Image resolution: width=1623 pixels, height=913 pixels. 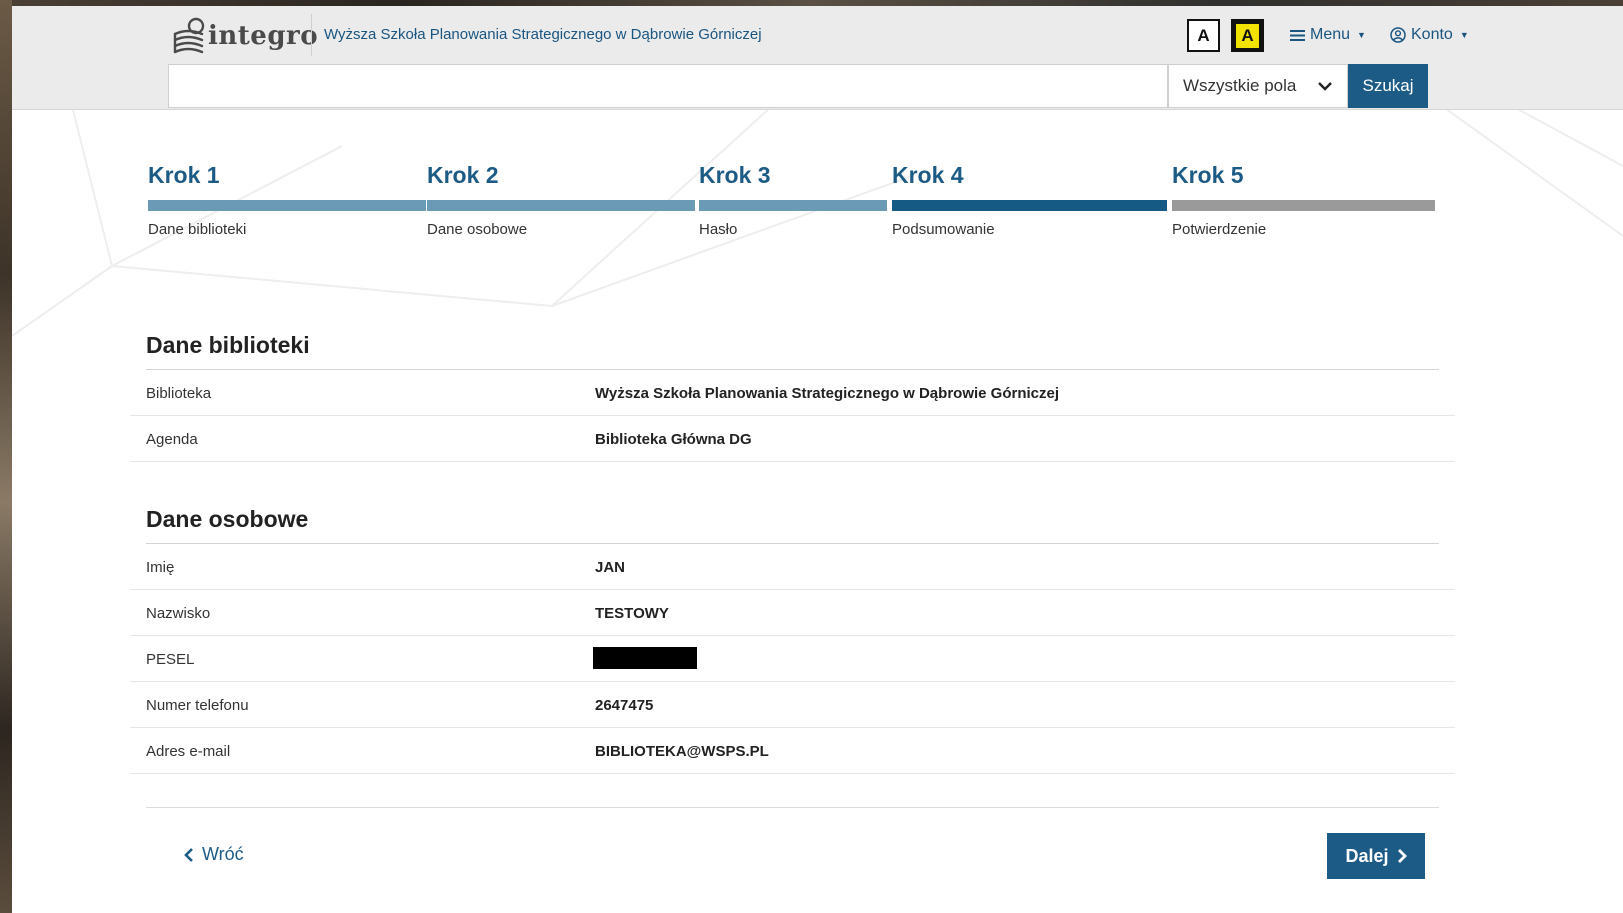 What do you see at coordinates (1388, 86) in the screenshot?
I see `search-button: Szukaj` at bounding box center [1388, 86].